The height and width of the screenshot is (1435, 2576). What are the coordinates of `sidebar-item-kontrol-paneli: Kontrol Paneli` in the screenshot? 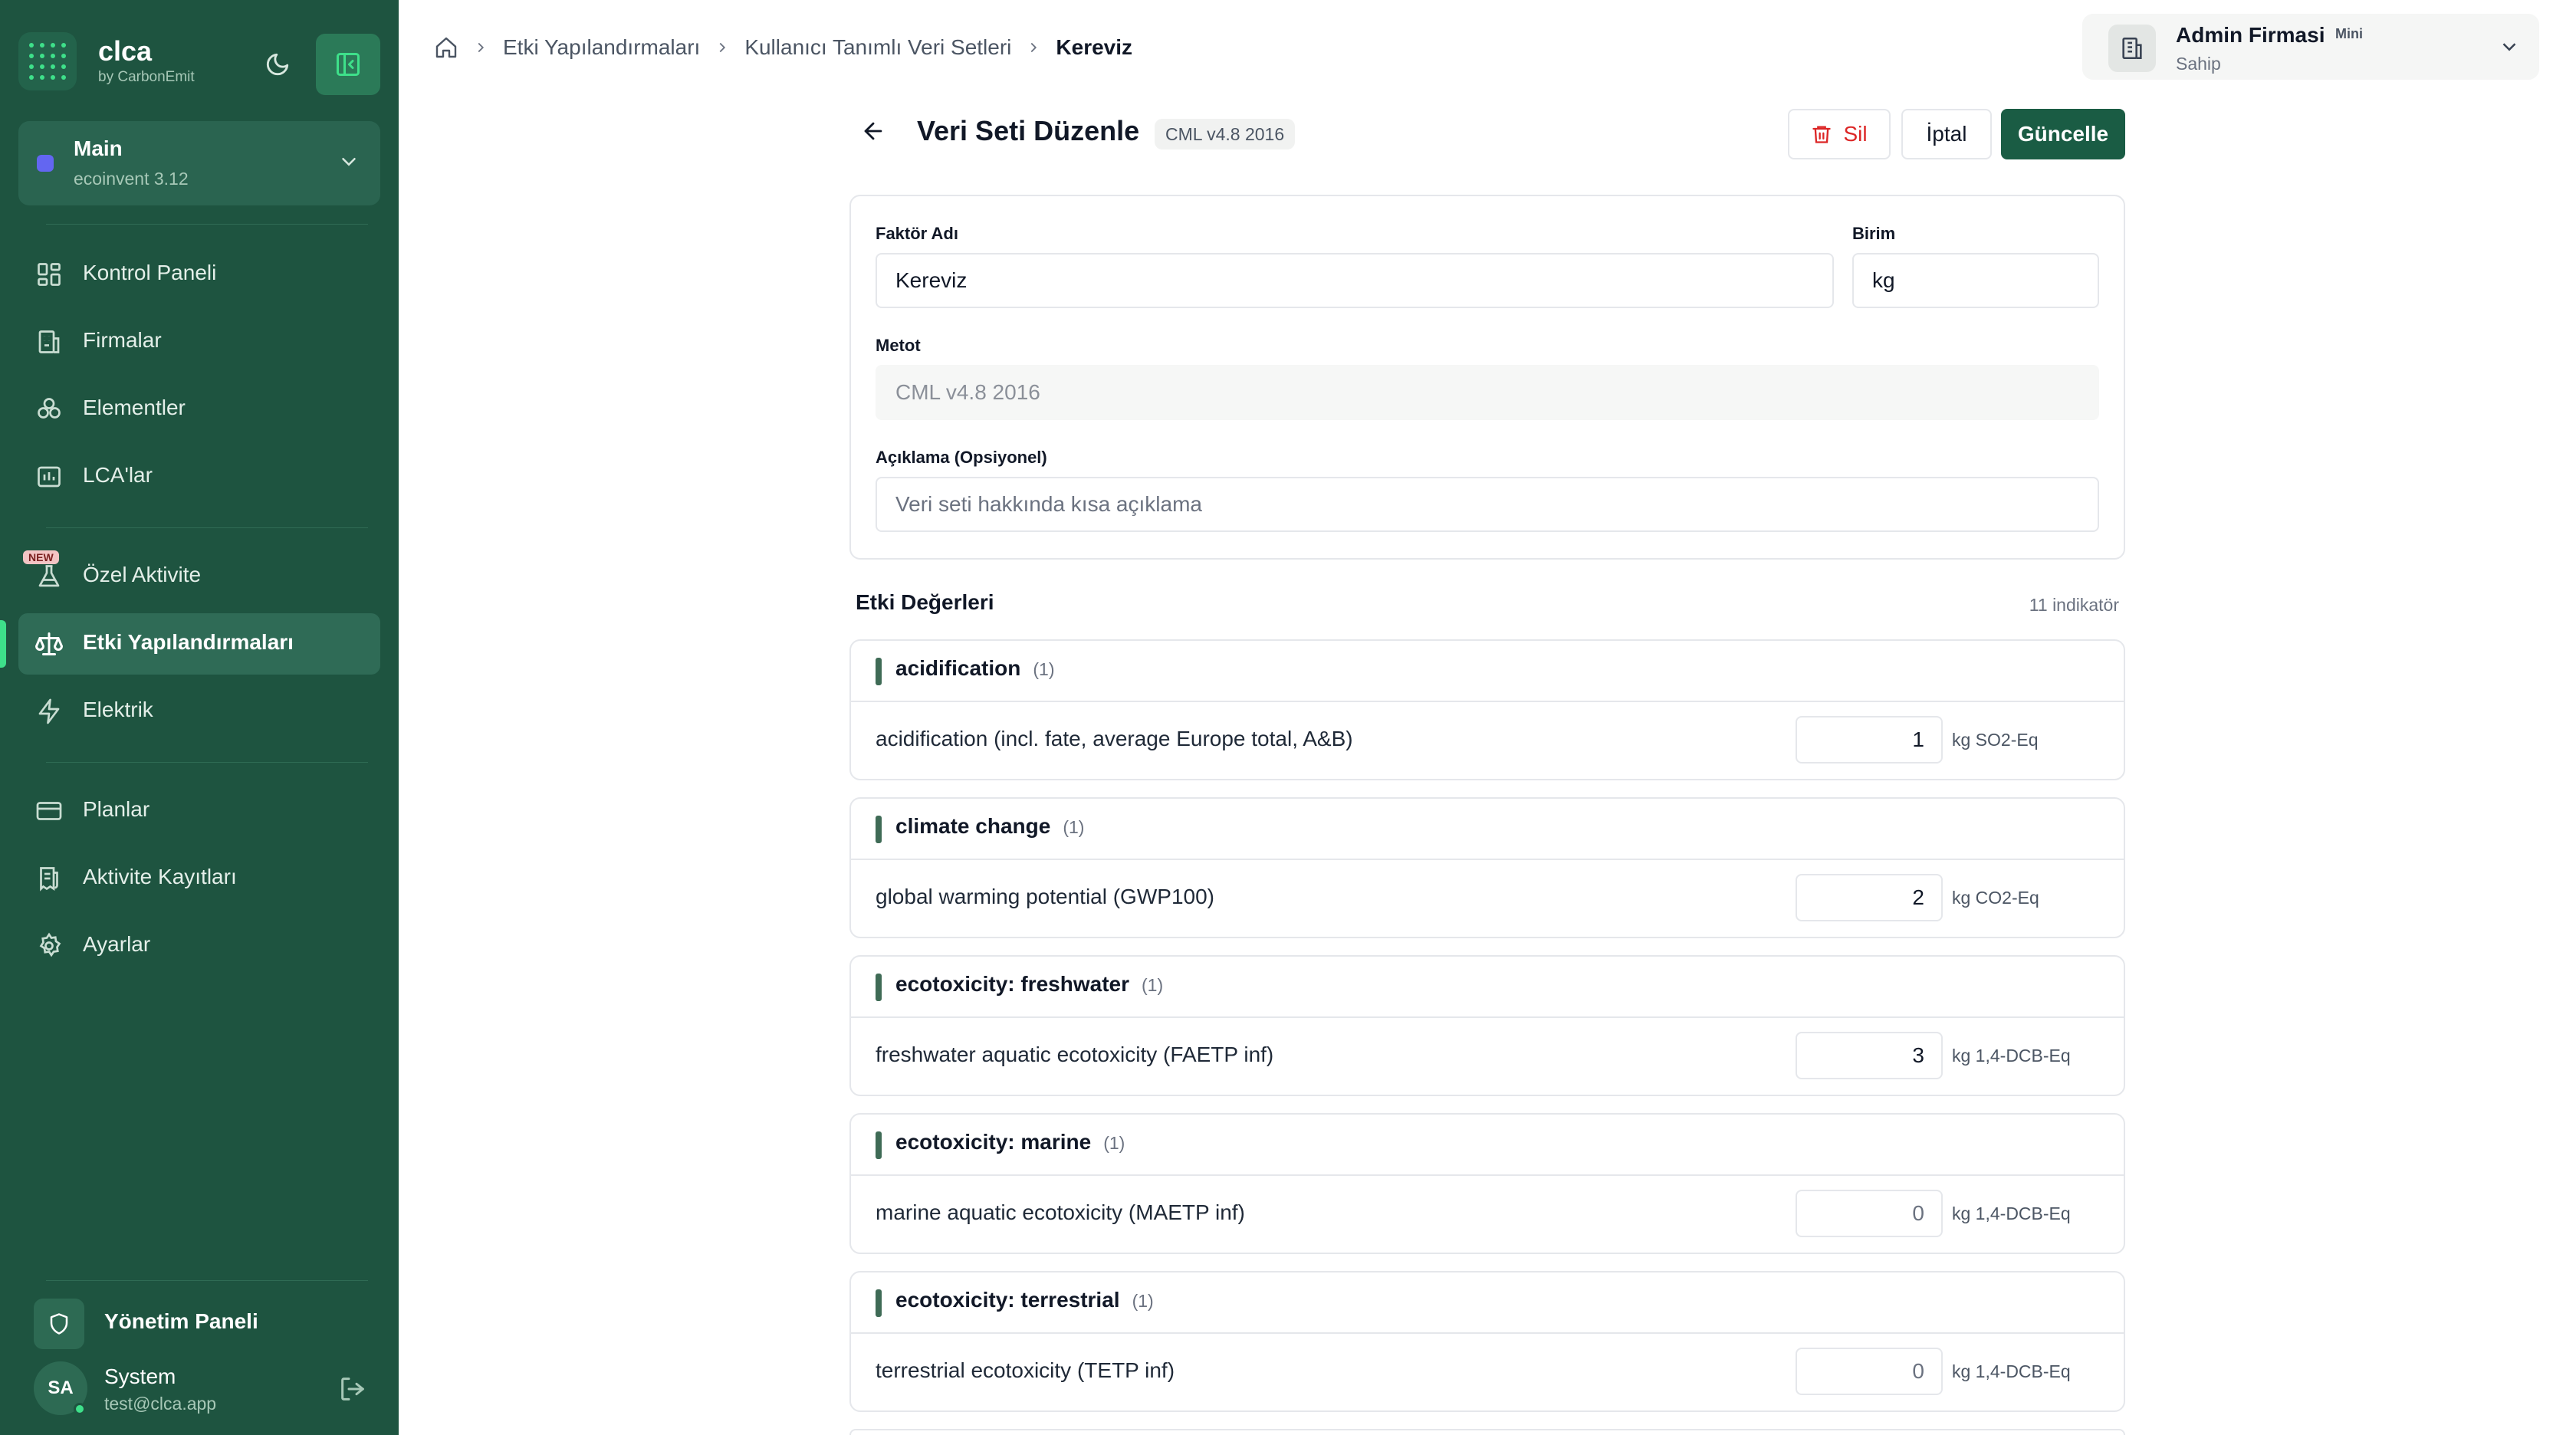 It's located at (199, 275).